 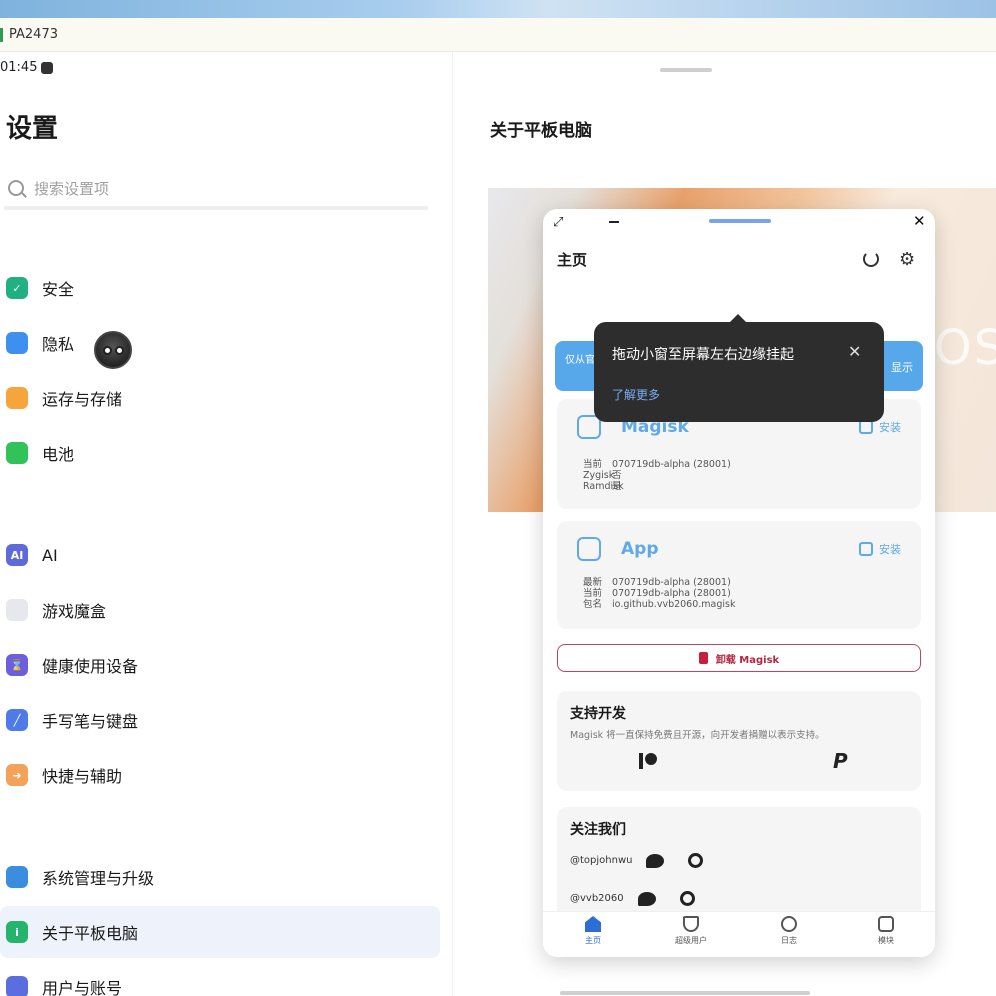 I want to click on battery-icon, so click(x=17, y=453).